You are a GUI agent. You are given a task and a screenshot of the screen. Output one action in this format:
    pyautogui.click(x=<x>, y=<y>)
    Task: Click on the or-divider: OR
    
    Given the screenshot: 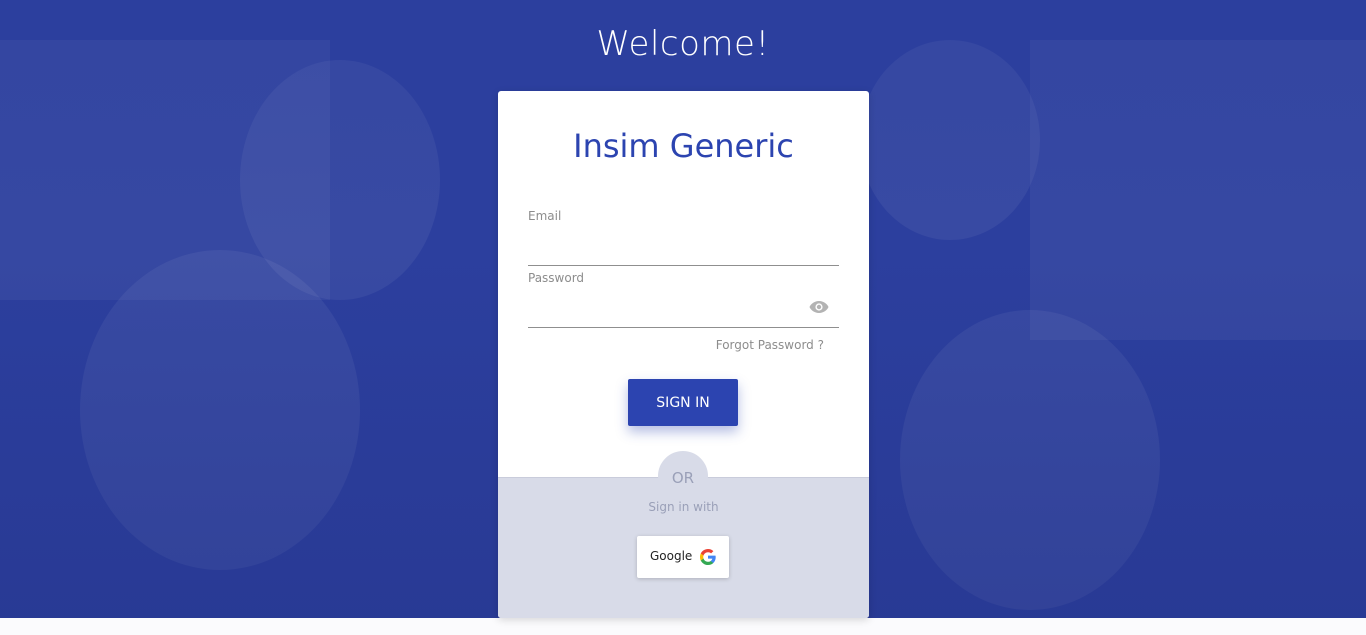 What is the action you would take?
    pyautogui.click(x=683, y=476)
    